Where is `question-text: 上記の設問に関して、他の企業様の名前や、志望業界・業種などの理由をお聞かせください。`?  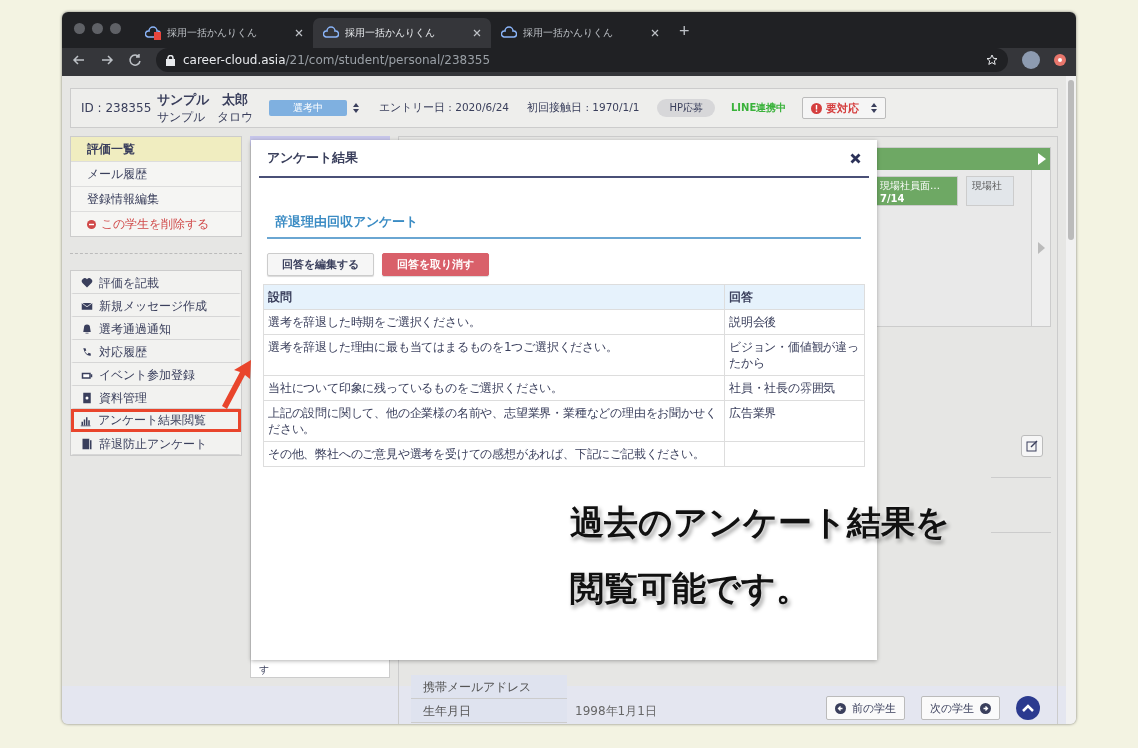
question-text: 上記の設問に関して、他の企業様の名前や、志望業界・業種などの理由をお聞かせください。 is located at coordinates (492, 421).